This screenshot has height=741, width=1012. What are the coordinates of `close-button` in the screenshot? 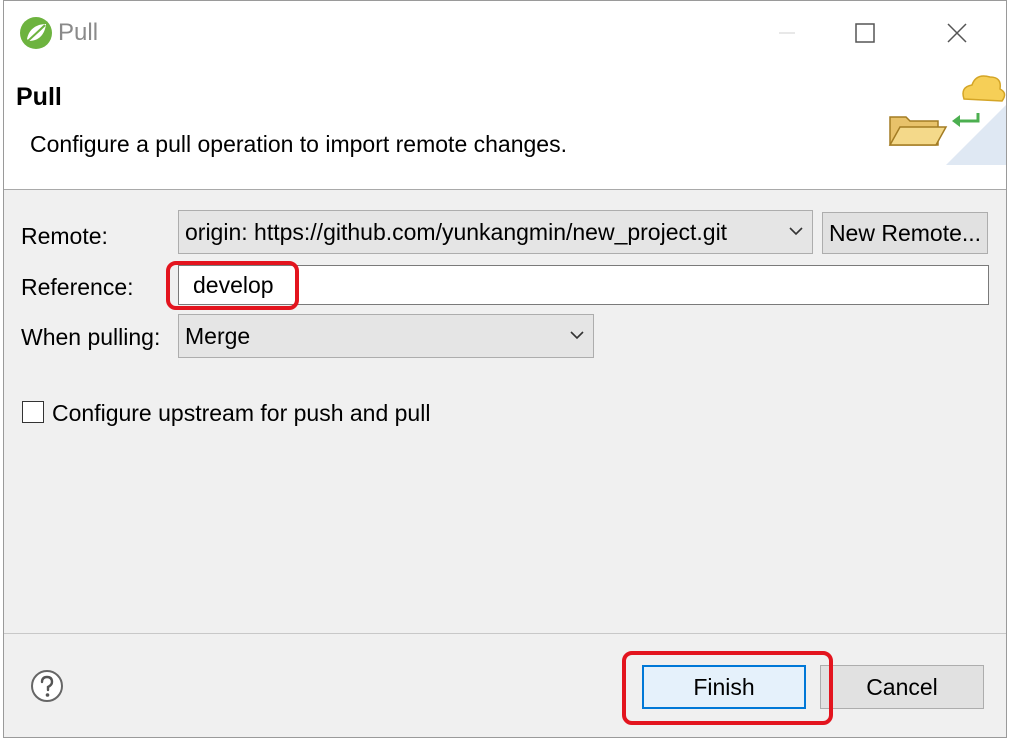 It's located at (957, 33).